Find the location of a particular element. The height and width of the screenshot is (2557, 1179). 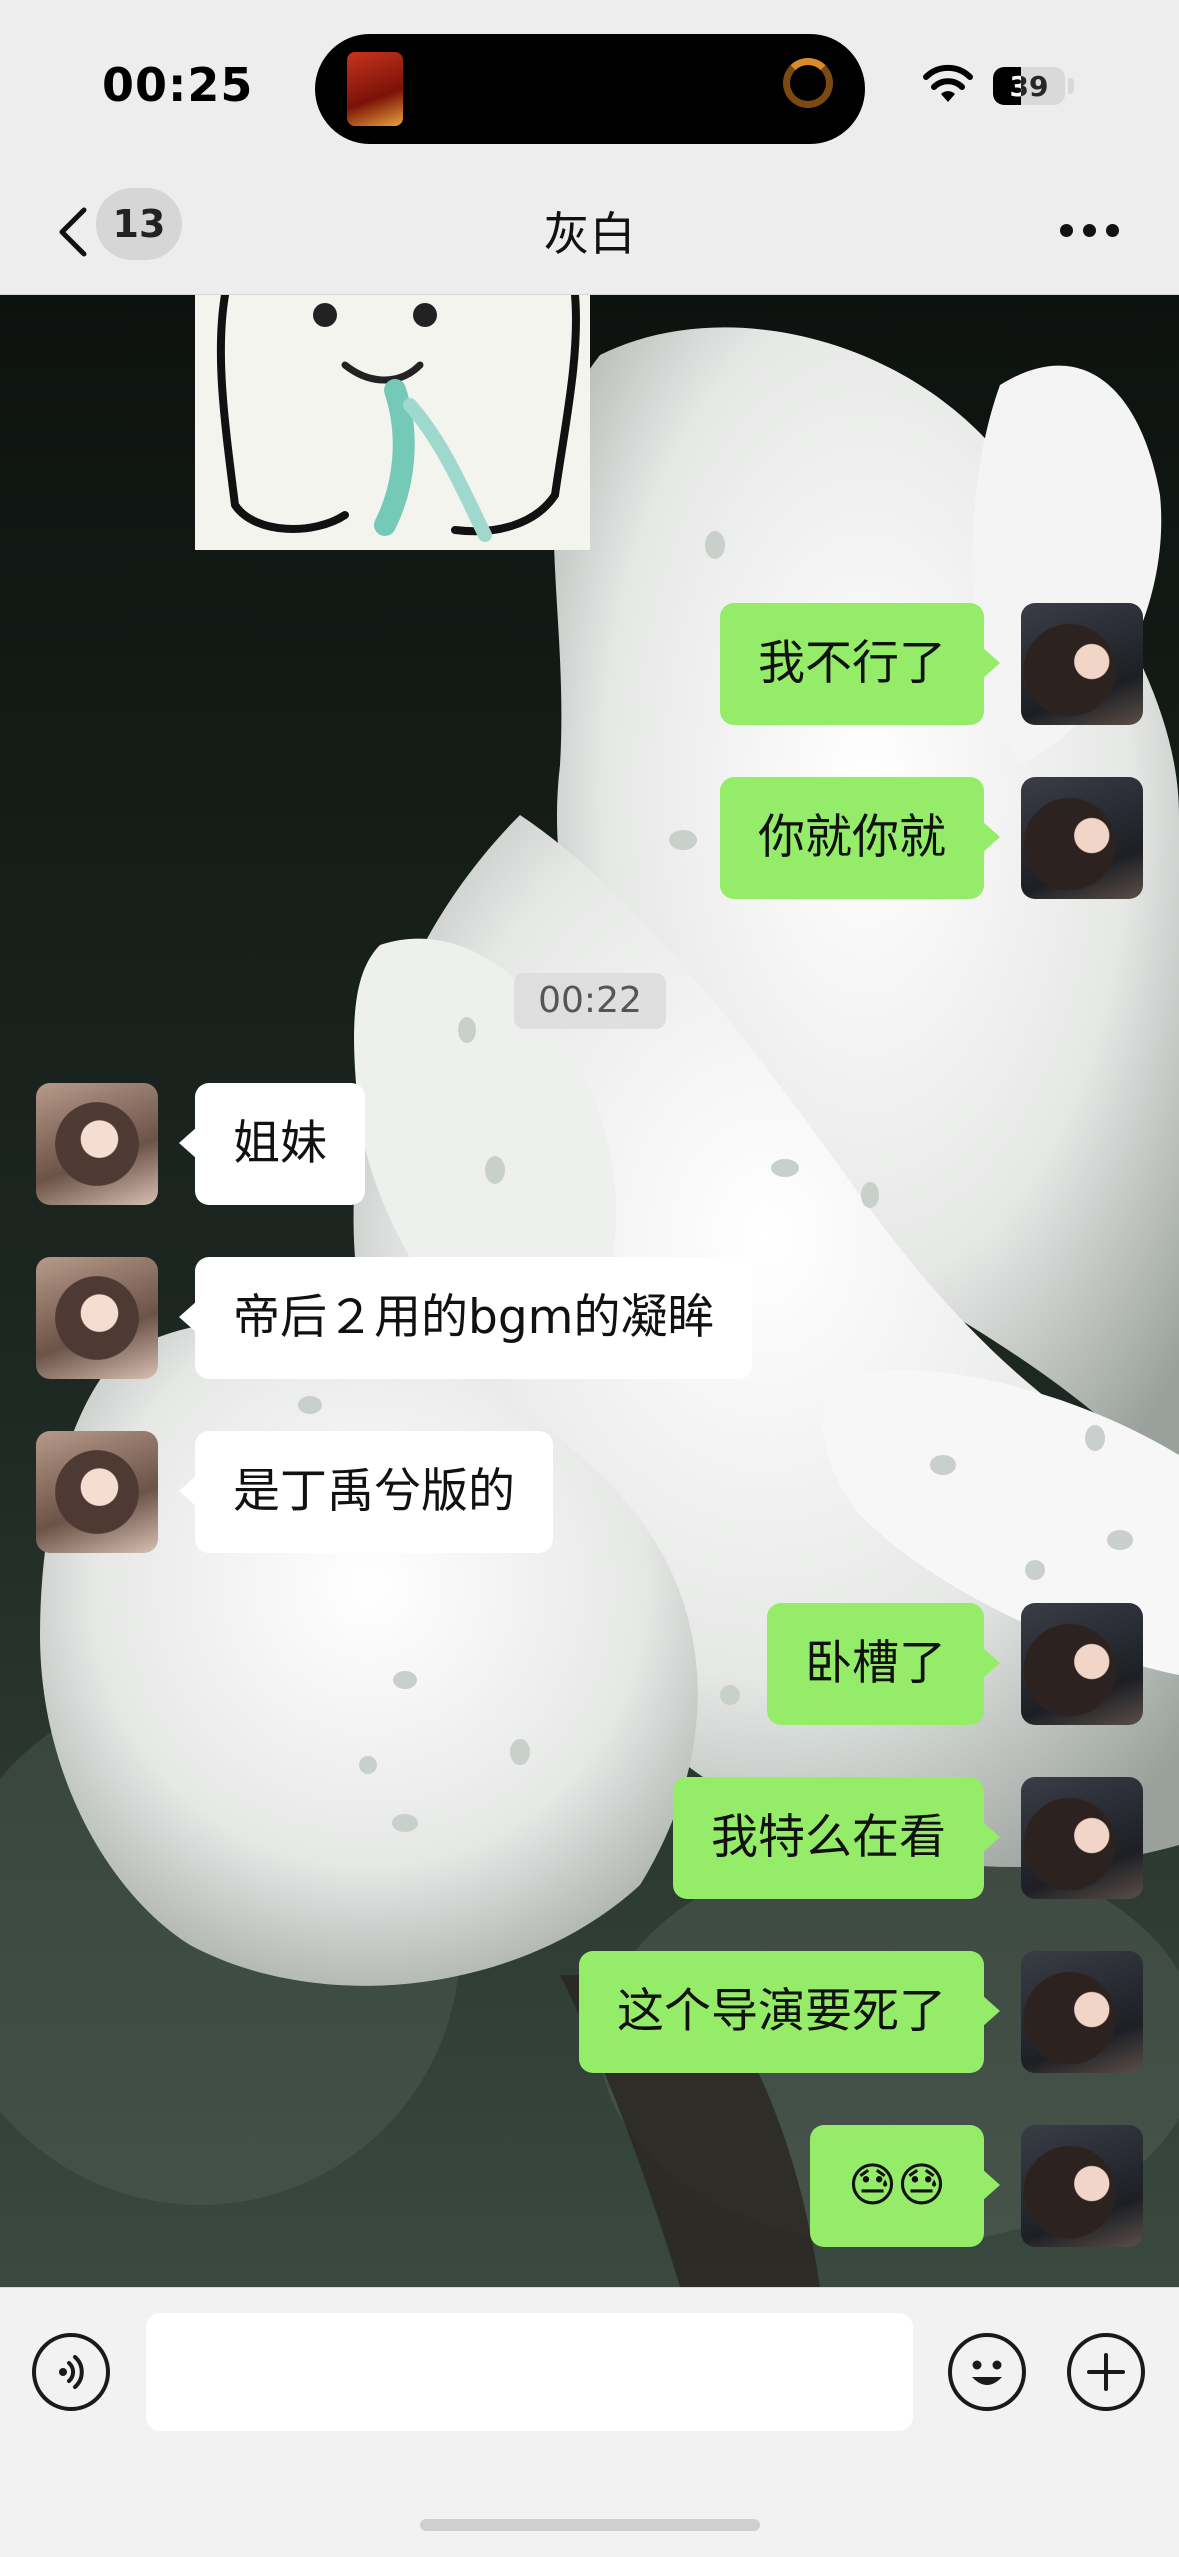

message-timestamp: 00:22 is located at coordinates (590, 1001).